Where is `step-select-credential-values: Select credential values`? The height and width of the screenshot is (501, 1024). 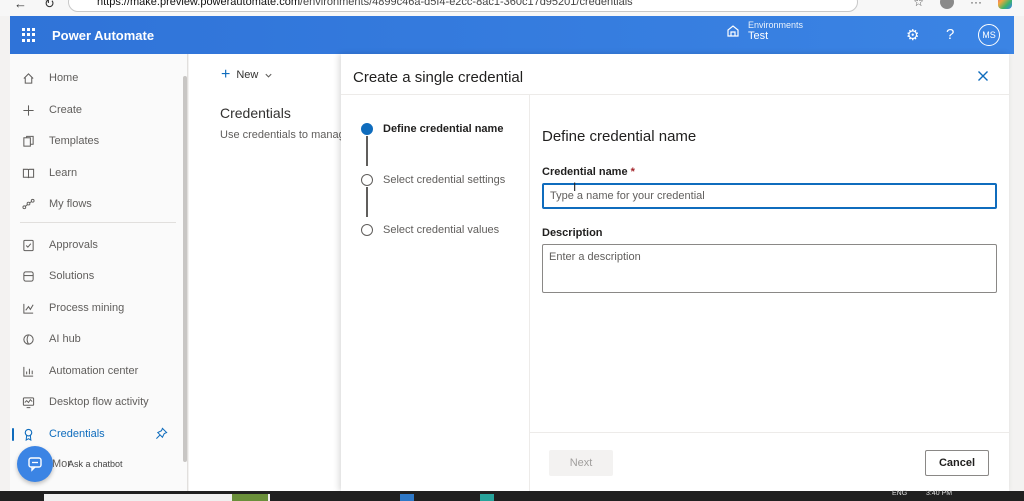
step-select-credential-values: Select credential values is located at coordinates (430, 230).